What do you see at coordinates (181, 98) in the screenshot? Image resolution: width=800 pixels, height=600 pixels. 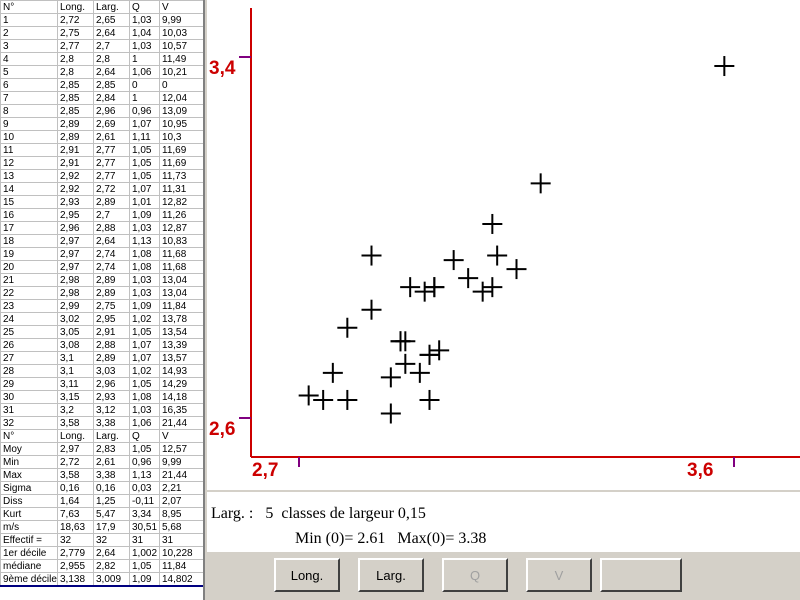 I see `grid-cell: 12,04` at bounding box center [181, 98].